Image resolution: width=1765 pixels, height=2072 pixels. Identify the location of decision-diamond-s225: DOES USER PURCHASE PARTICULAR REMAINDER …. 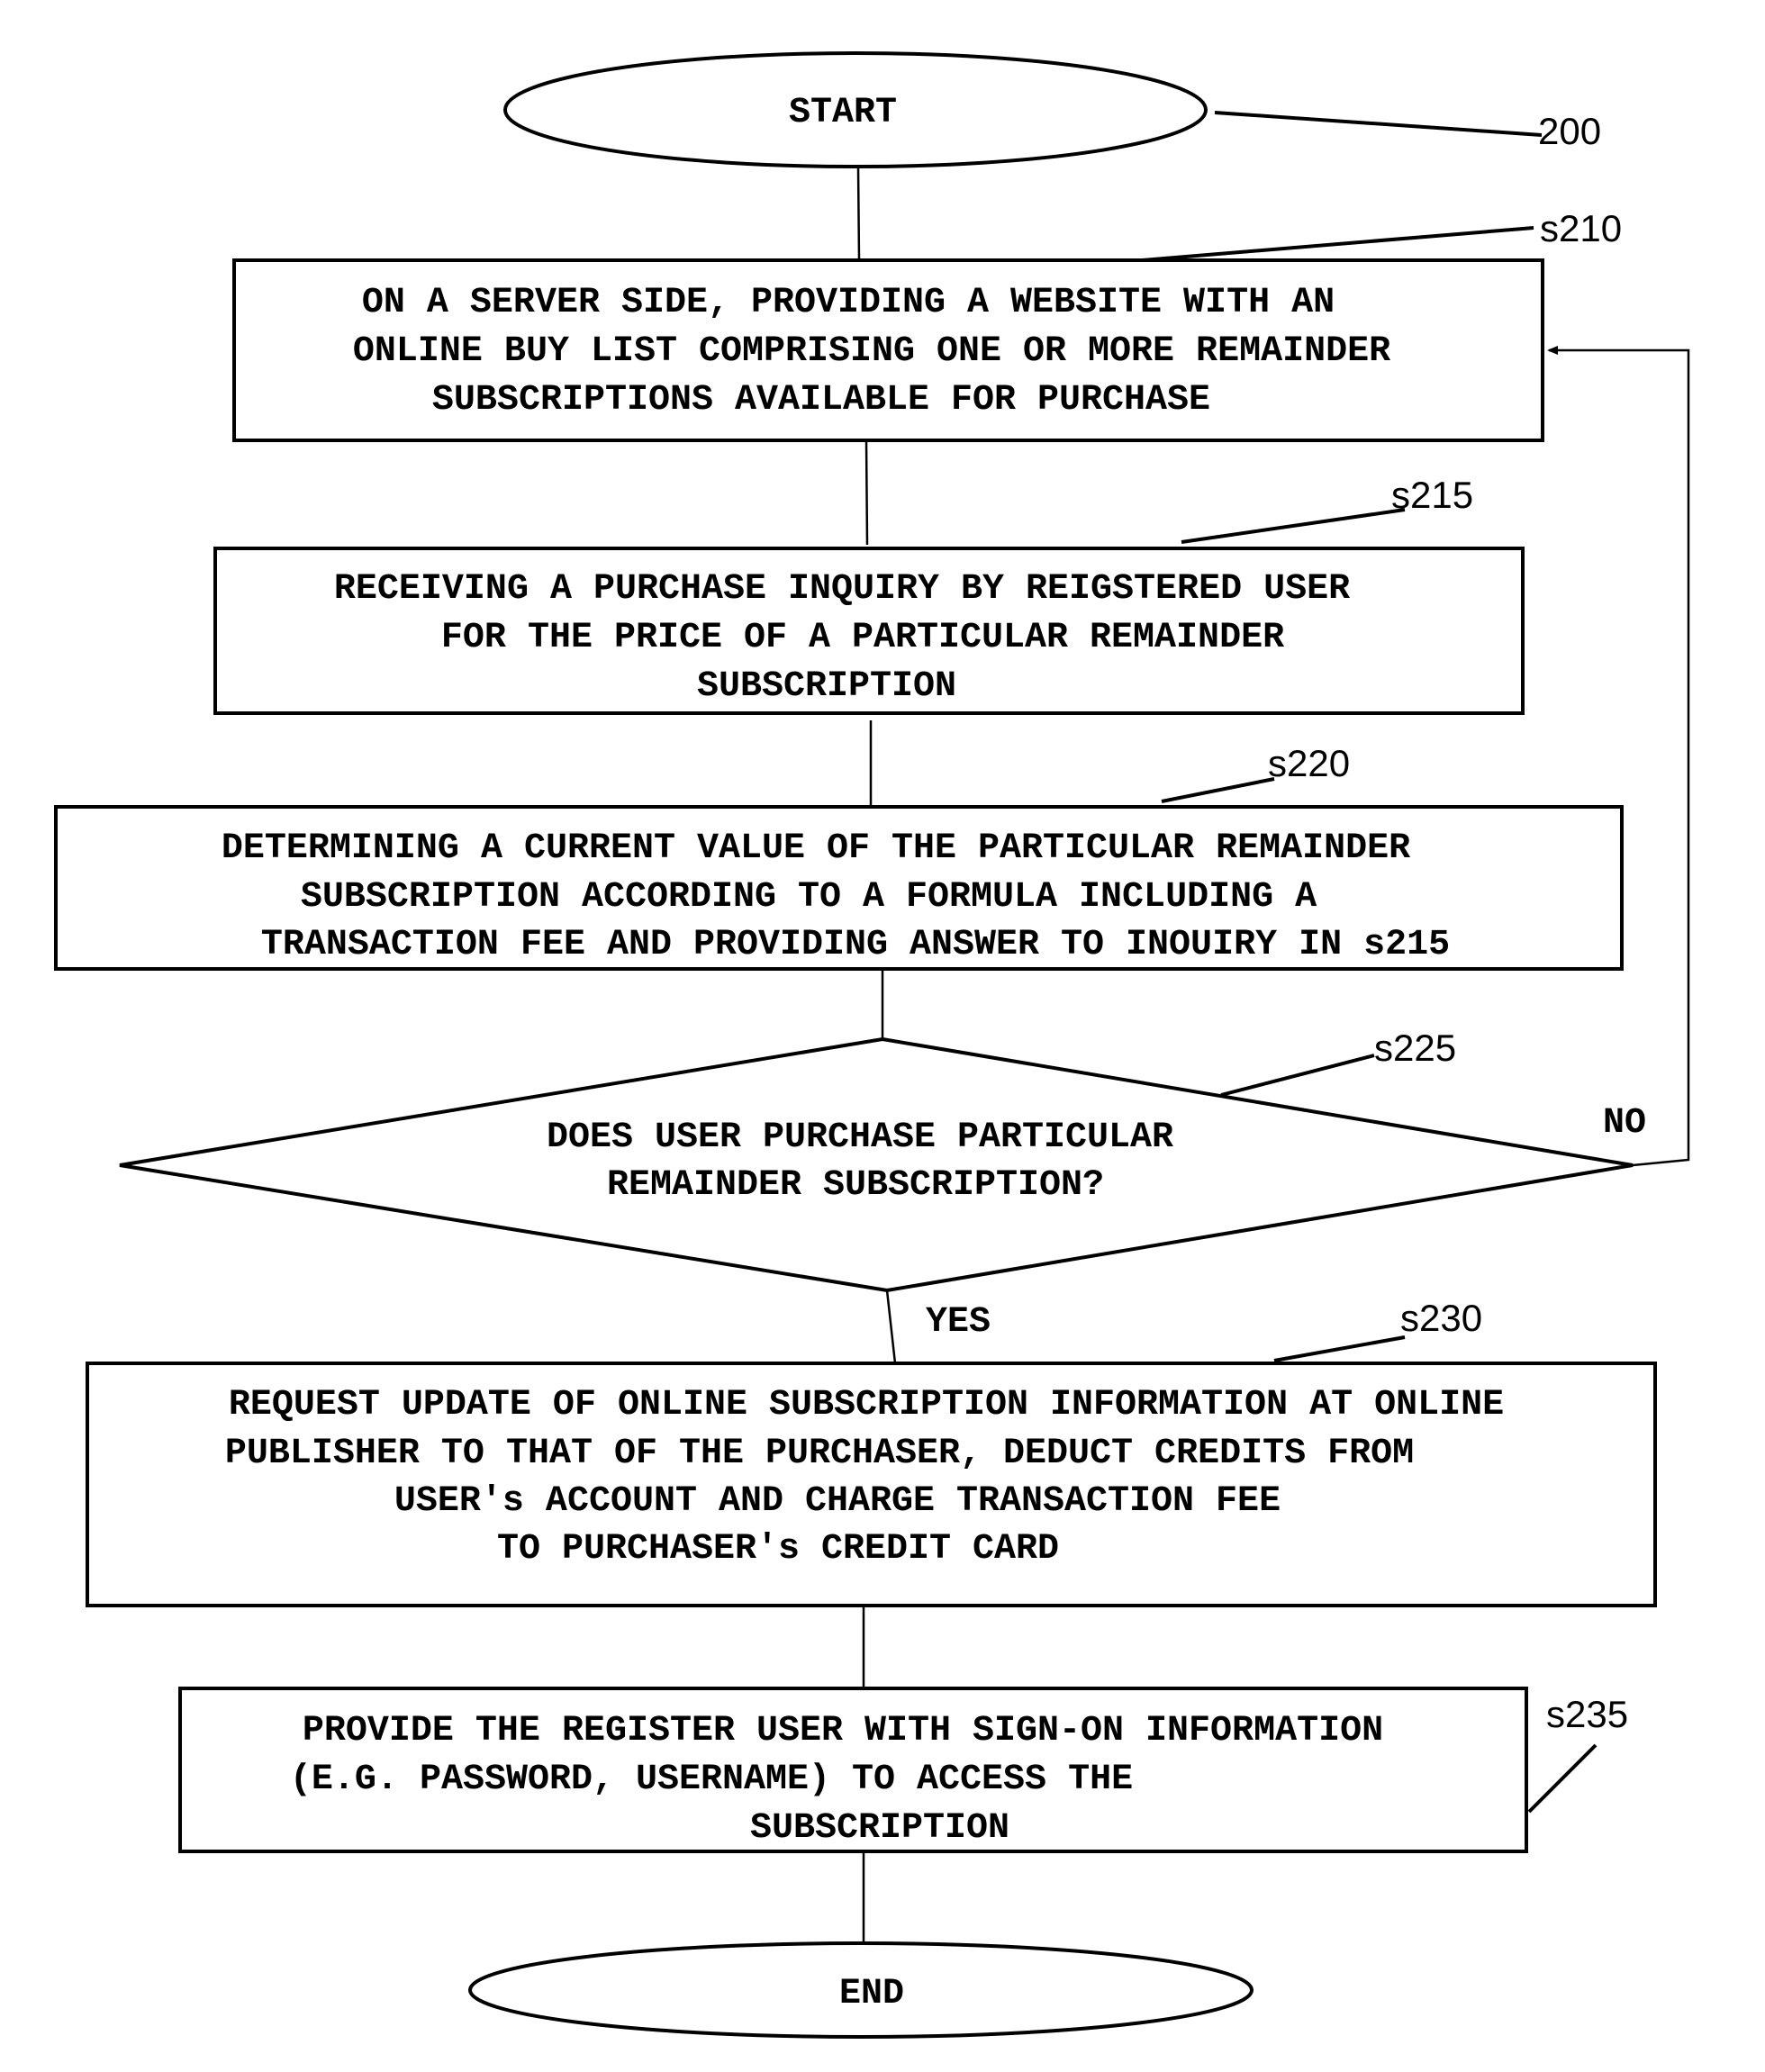
(876, 1164).